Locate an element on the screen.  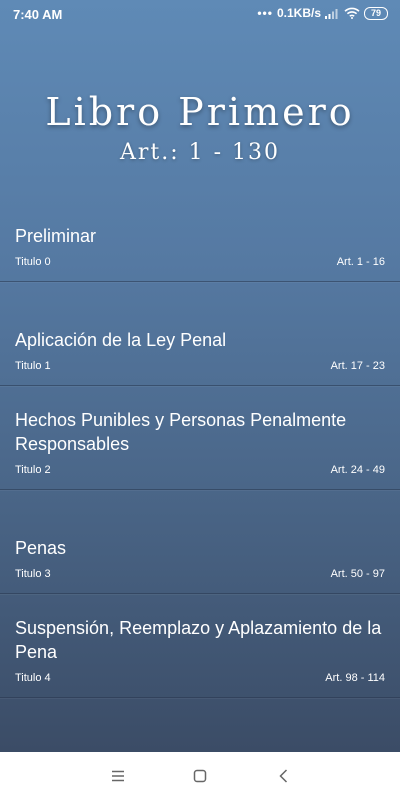
title-item-0: Preliminar Titulo 0 Art. 1 - 16 is located at coordinates (200, 230).